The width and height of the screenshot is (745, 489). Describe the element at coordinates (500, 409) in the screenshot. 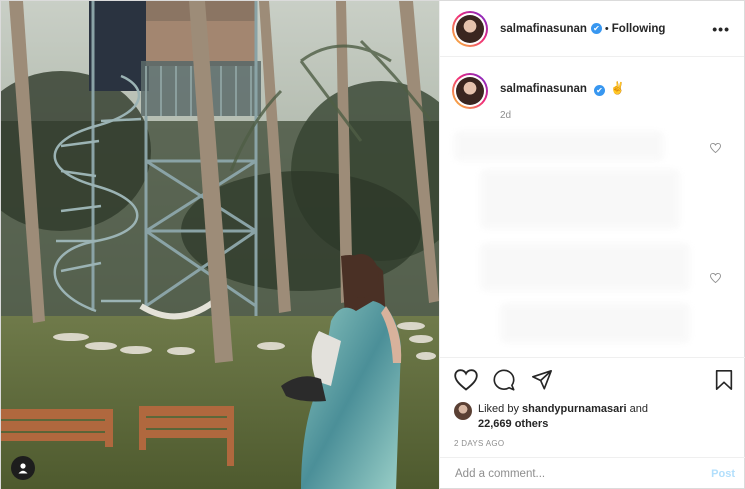

I see `likes-prefix: Liked by` at that location.